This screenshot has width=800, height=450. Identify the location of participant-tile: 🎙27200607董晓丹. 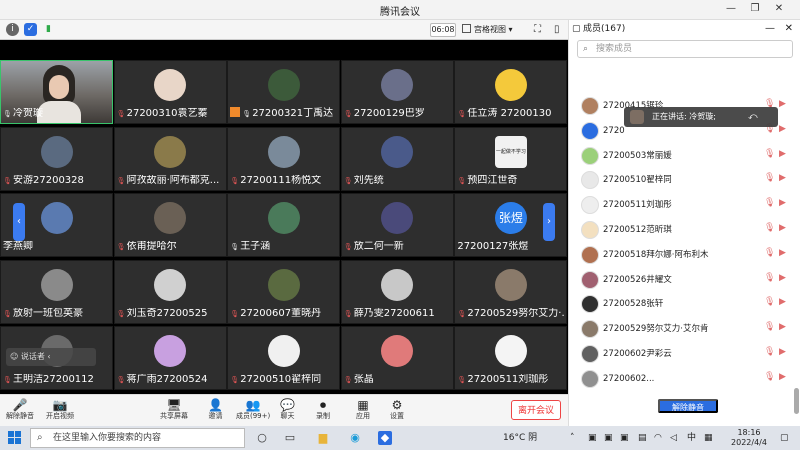
(284, 291).